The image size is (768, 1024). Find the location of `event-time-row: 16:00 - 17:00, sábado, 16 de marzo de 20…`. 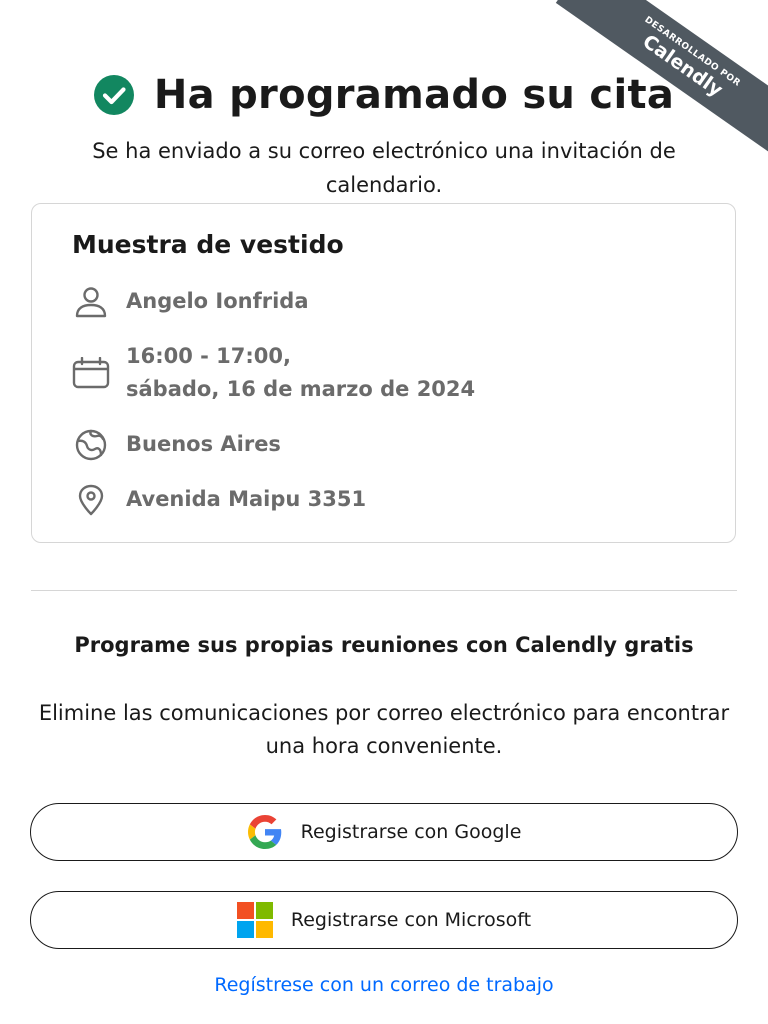

event-time-row: 16:00 - 17:00, sábado, 16 de marzo de 20… is located at coordinates (272, 373).